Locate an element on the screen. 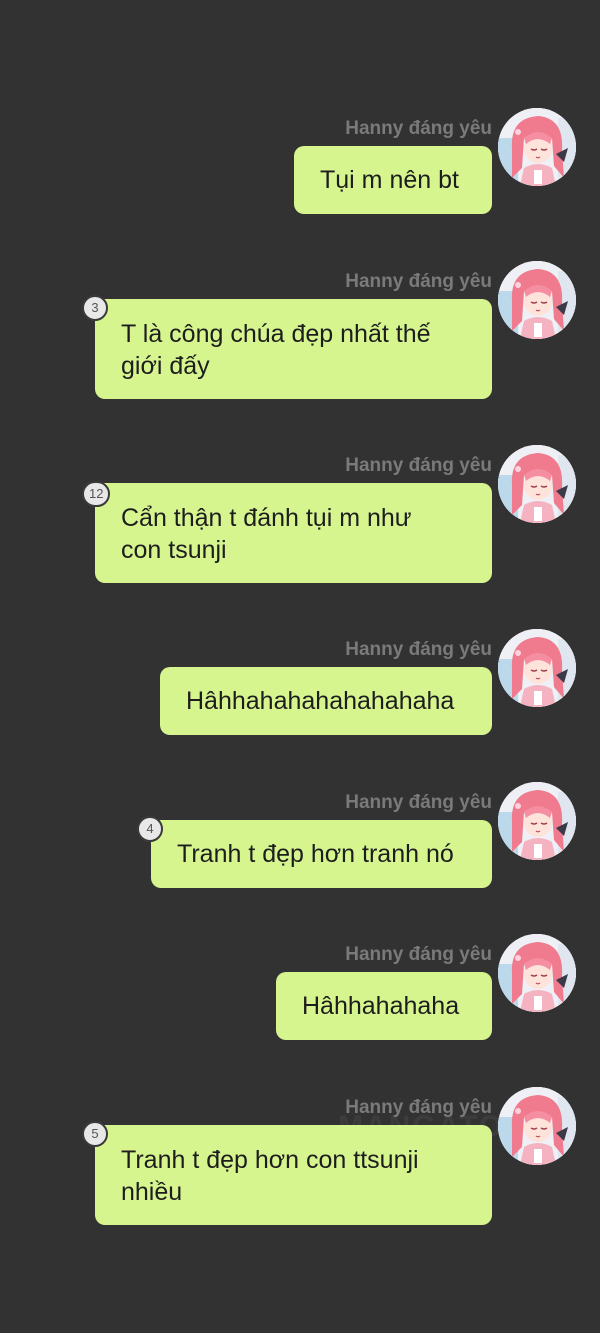 The image size is (600, 1333). unread-badge: 4 is located at coordinates (150, 829).